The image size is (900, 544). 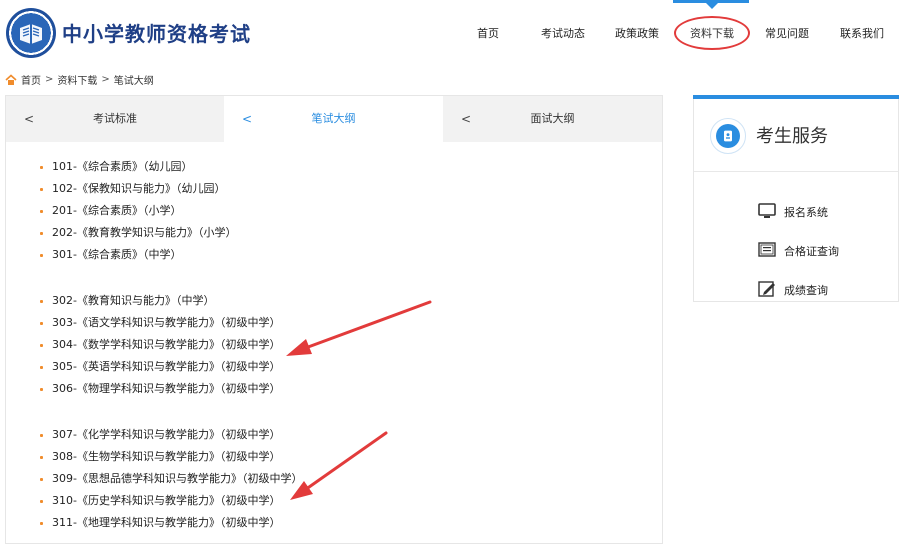 I want to click on service-panel: 考生服务 报名系统 合格证查询 成绩查询, so click(x=796, y=198).